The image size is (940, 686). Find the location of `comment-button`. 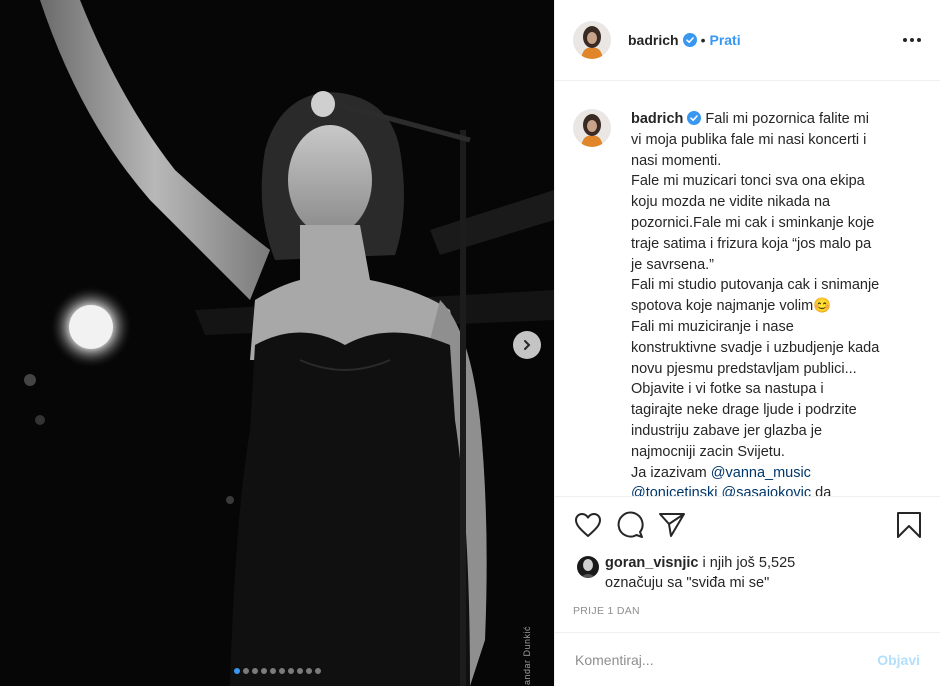

comment-button is located at coordinates (630, 525).